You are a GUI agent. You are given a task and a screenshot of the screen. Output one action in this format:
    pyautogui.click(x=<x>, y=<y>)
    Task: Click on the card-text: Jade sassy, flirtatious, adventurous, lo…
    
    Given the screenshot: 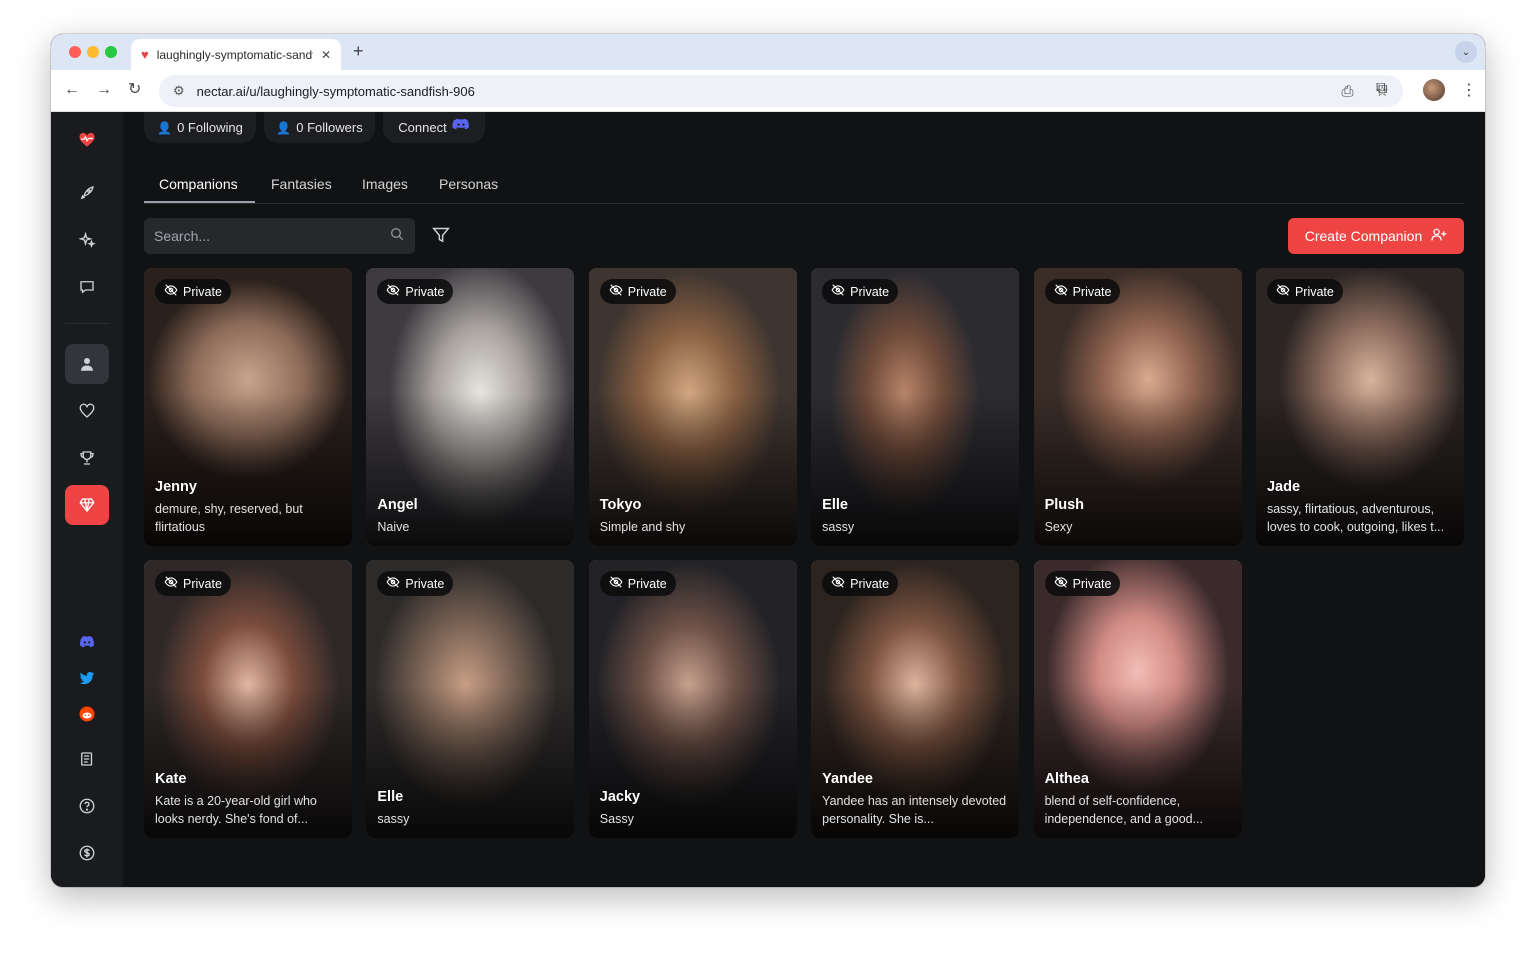 What is the action you would take?
    pyautogui.click(x=1360, y=507)
    